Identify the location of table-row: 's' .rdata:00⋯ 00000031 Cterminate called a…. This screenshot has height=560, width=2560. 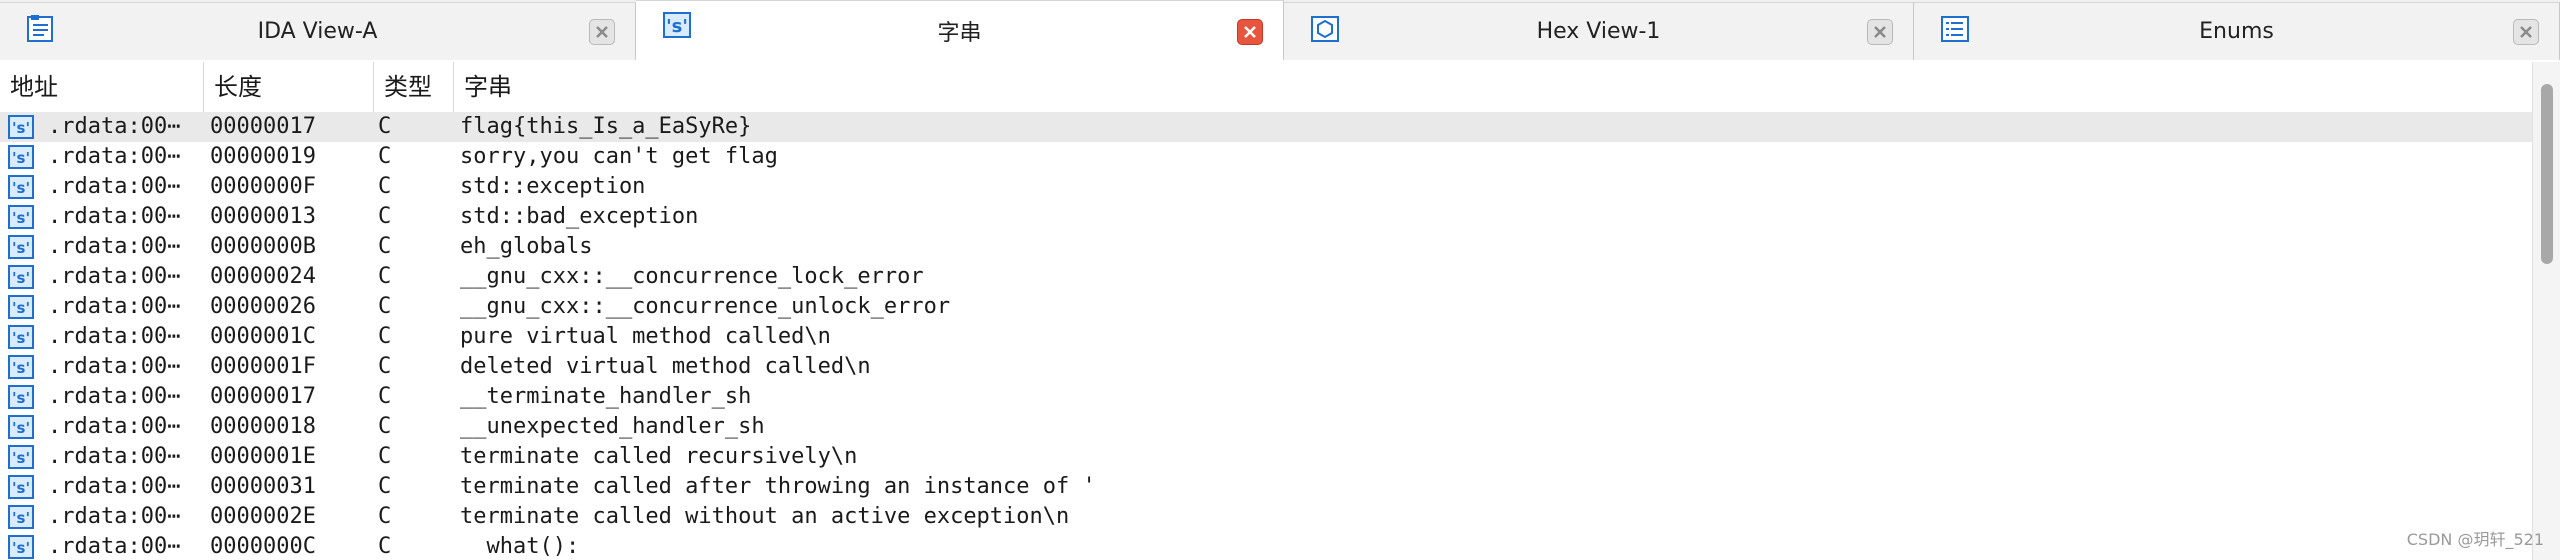
(1266, 487).